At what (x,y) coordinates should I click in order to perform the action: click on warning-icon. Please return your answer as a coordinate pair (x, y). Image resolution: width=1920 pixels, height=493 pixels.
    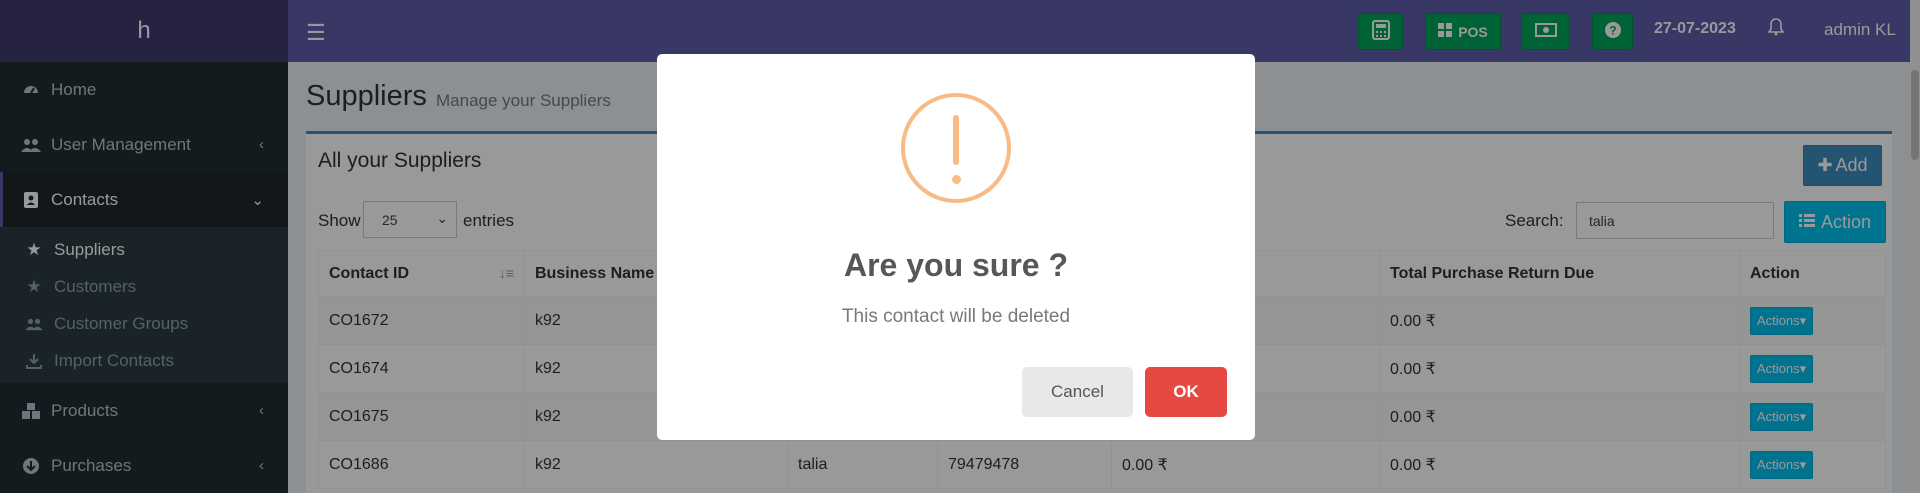
    Looking at the image, I should click on (956, 148).